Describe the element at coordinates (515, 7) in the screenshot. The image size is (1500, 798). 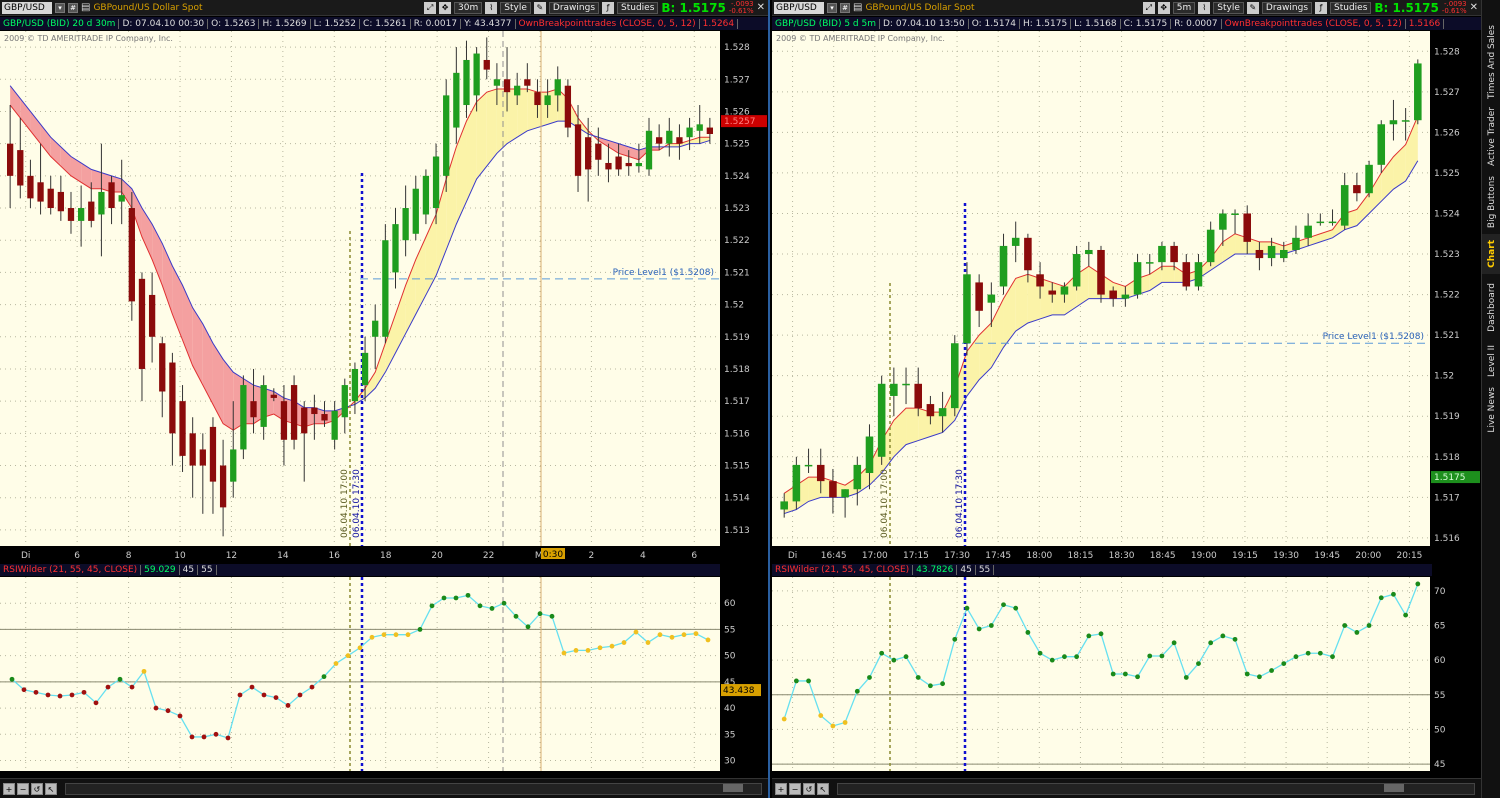
I see `left-style-button: Style` at that location.